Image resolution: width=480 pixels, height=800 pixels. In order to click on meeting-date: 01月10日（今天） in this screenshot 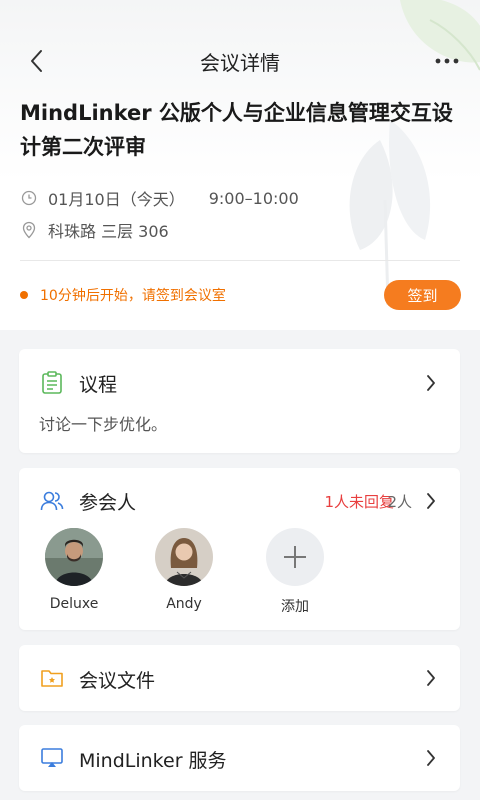, I will do `click(116, 199)`.